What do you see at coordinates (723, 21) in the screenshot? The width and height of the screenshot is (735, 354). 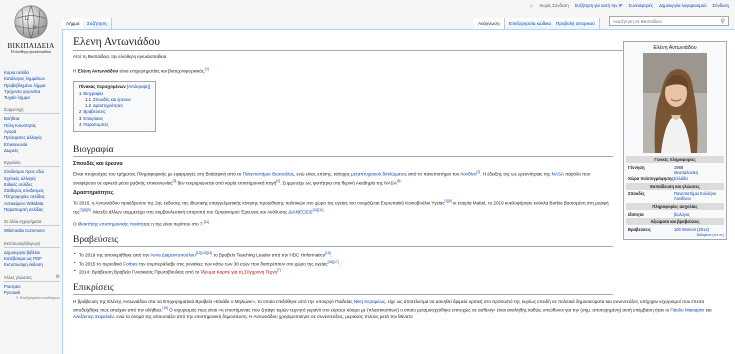 I see `search-icon: ⚲` at bounding box center [723, 21].